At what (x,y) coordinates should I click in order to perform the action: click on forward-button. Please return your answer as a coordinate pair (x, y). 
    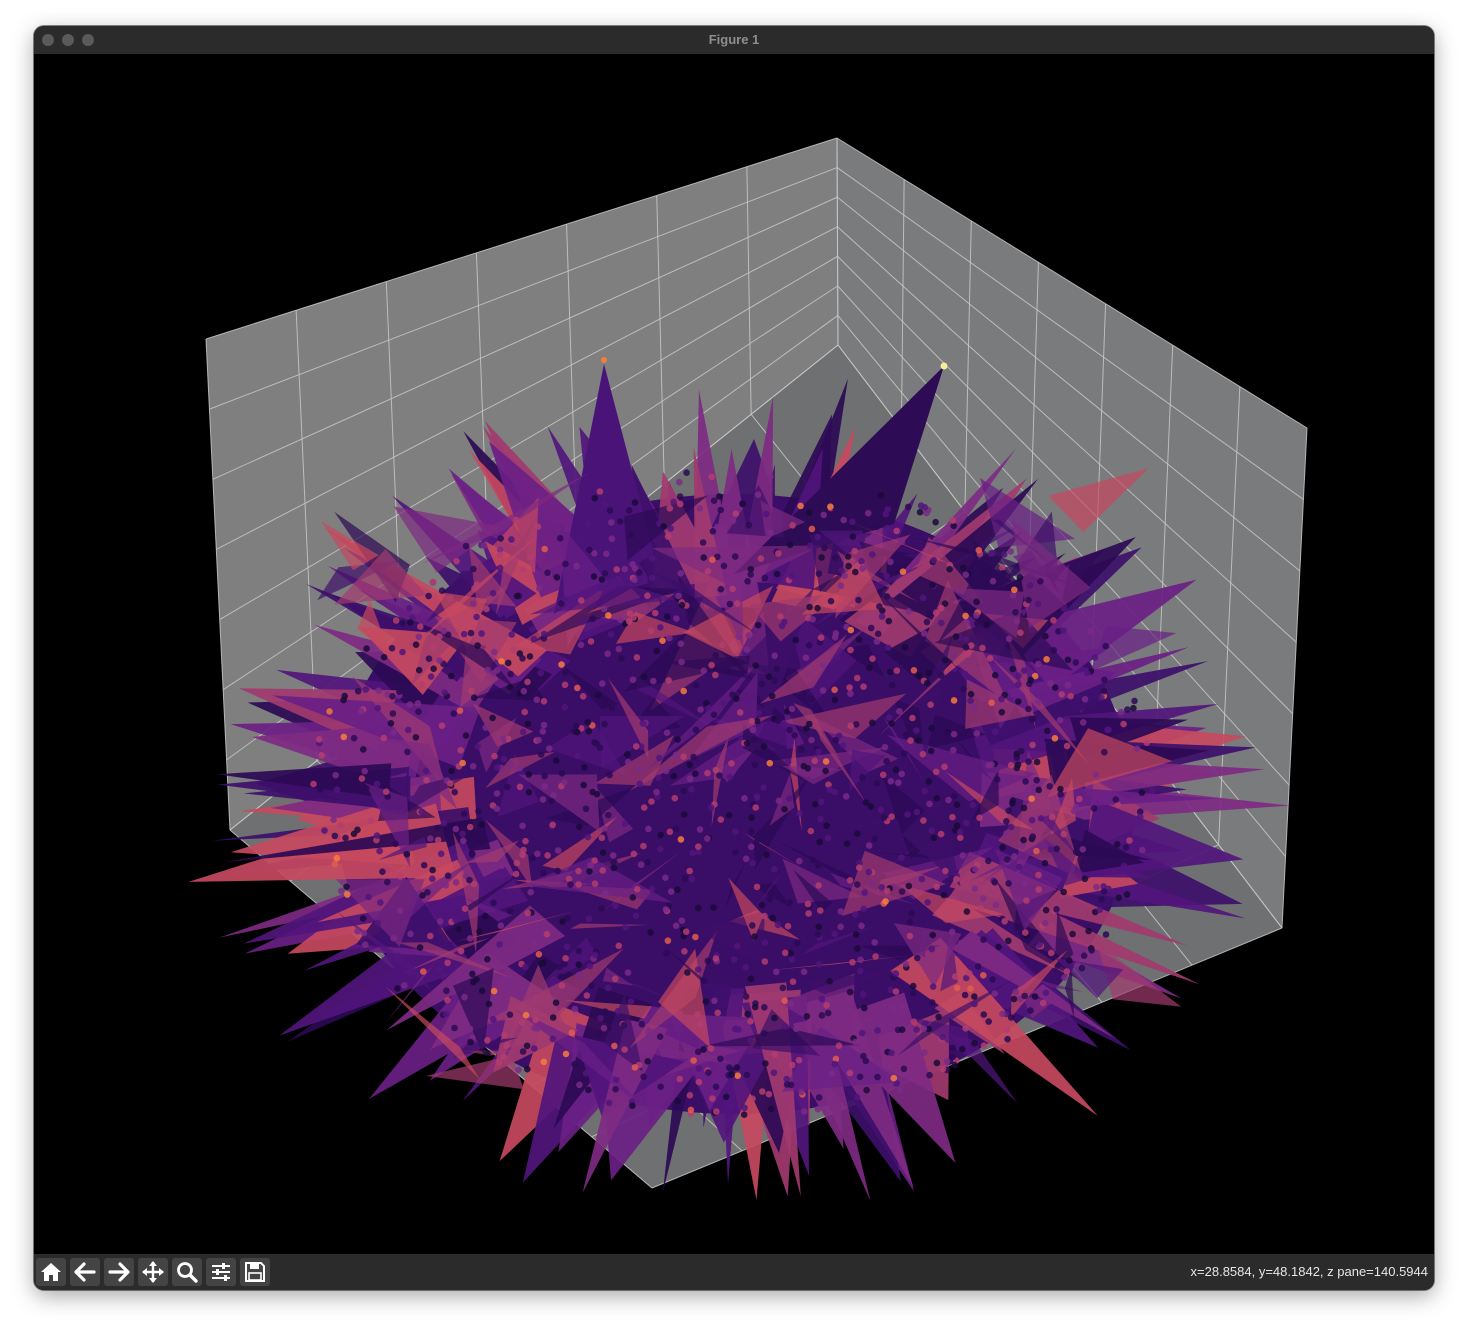
    Looking at the image, I should click on (119, 1272).